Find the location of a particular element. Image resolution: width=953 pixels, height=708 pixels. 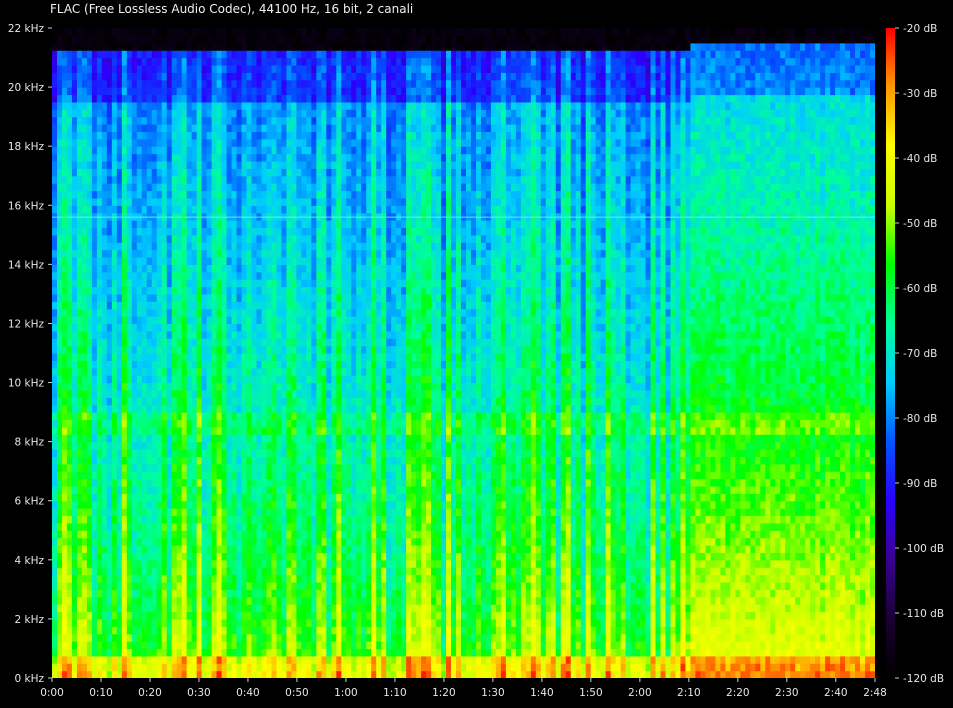

x-tick-label: 1:50 is located at coordinates (591, 693).